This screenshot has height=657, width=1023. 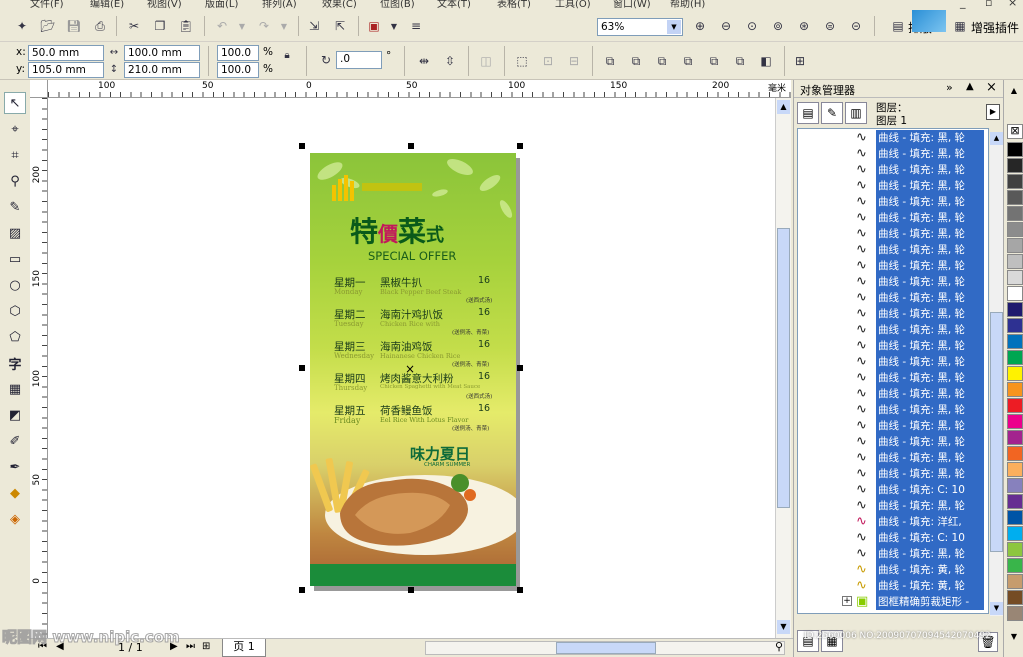 I want to click on import-icon: ⇲, so click(x=314, y=26).